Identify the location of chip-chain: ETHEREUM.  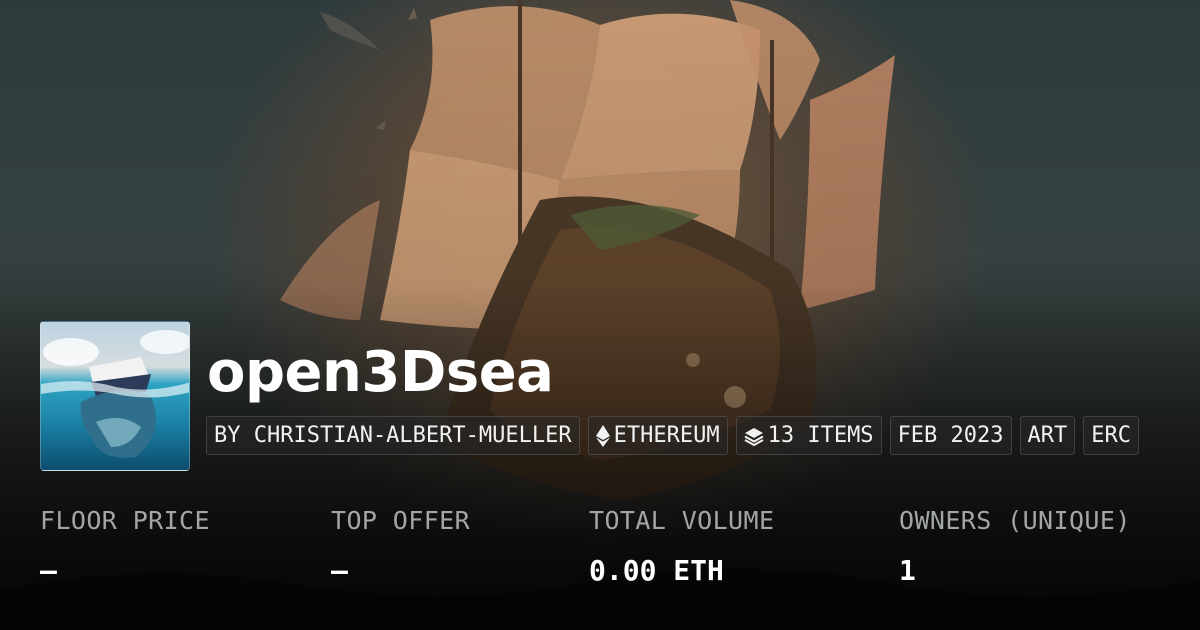
(657, 435).